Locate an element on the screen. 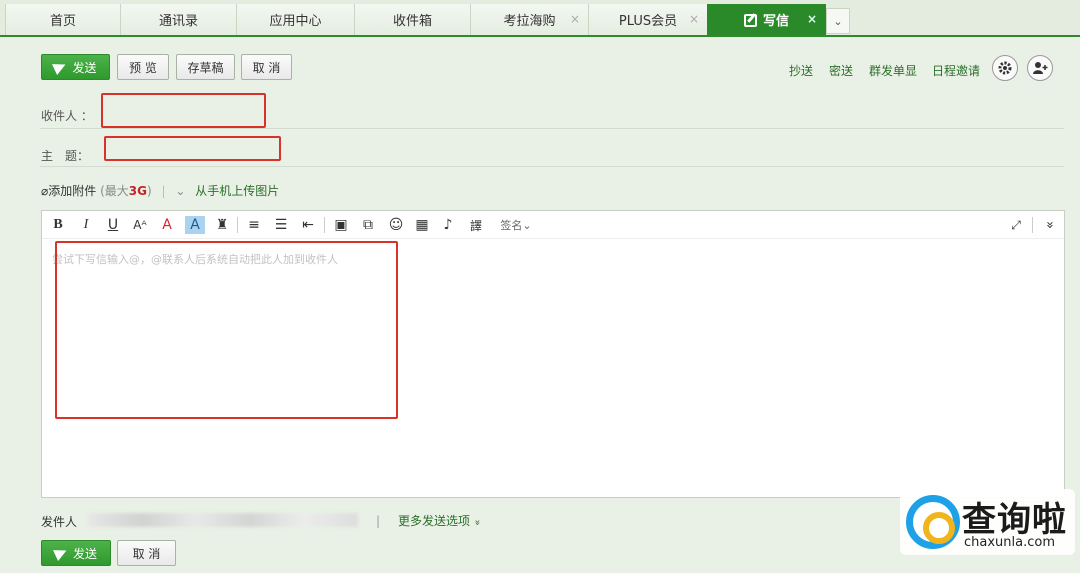  indent-button: ⇤ is located at coordinates (308, 225).